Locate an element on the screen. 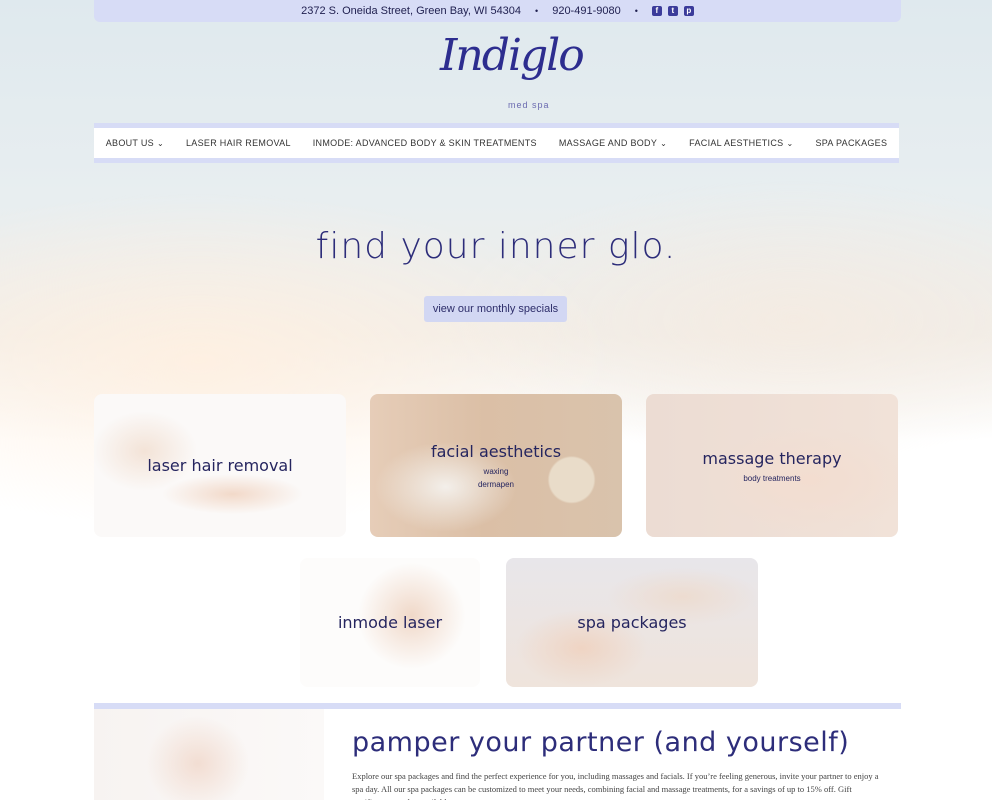 Image resolution: width=992 pixels, height=800 pixels. facebook-icon: f is located at coordinates (656, 11).